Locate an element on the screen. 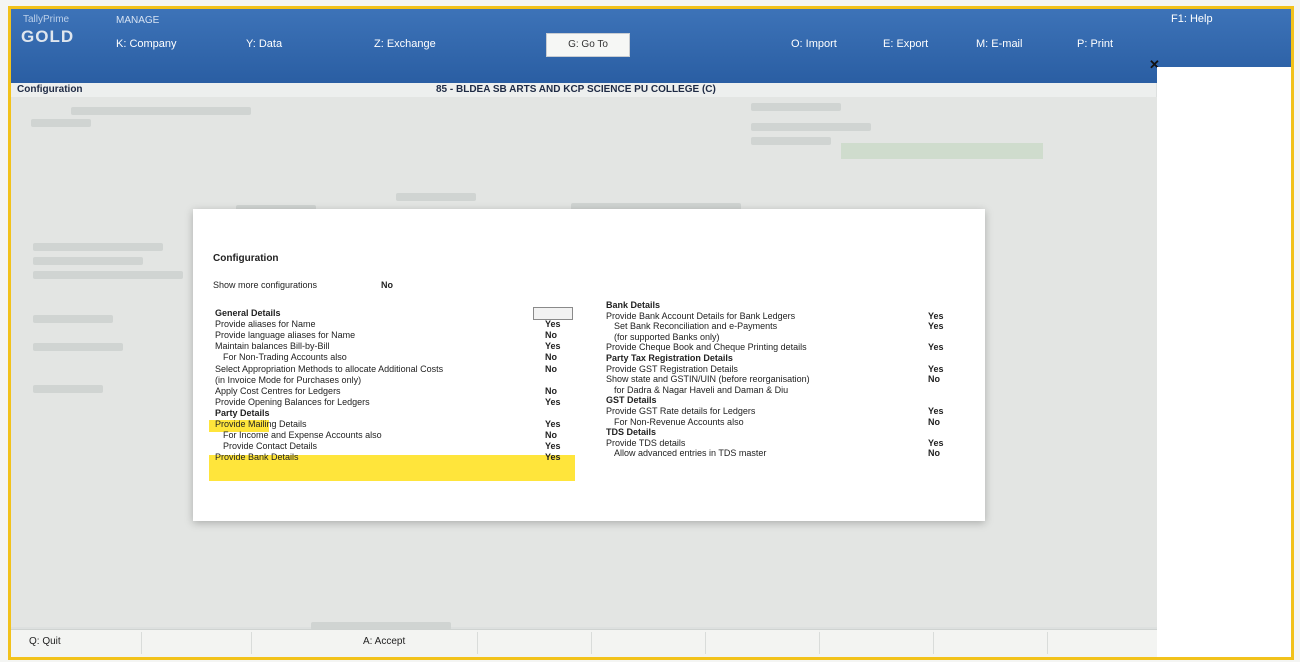 This screenshot has height=662, width=1300. right-label: Provide GST Rate details for Ledgers is located at coordinates (681, 411).